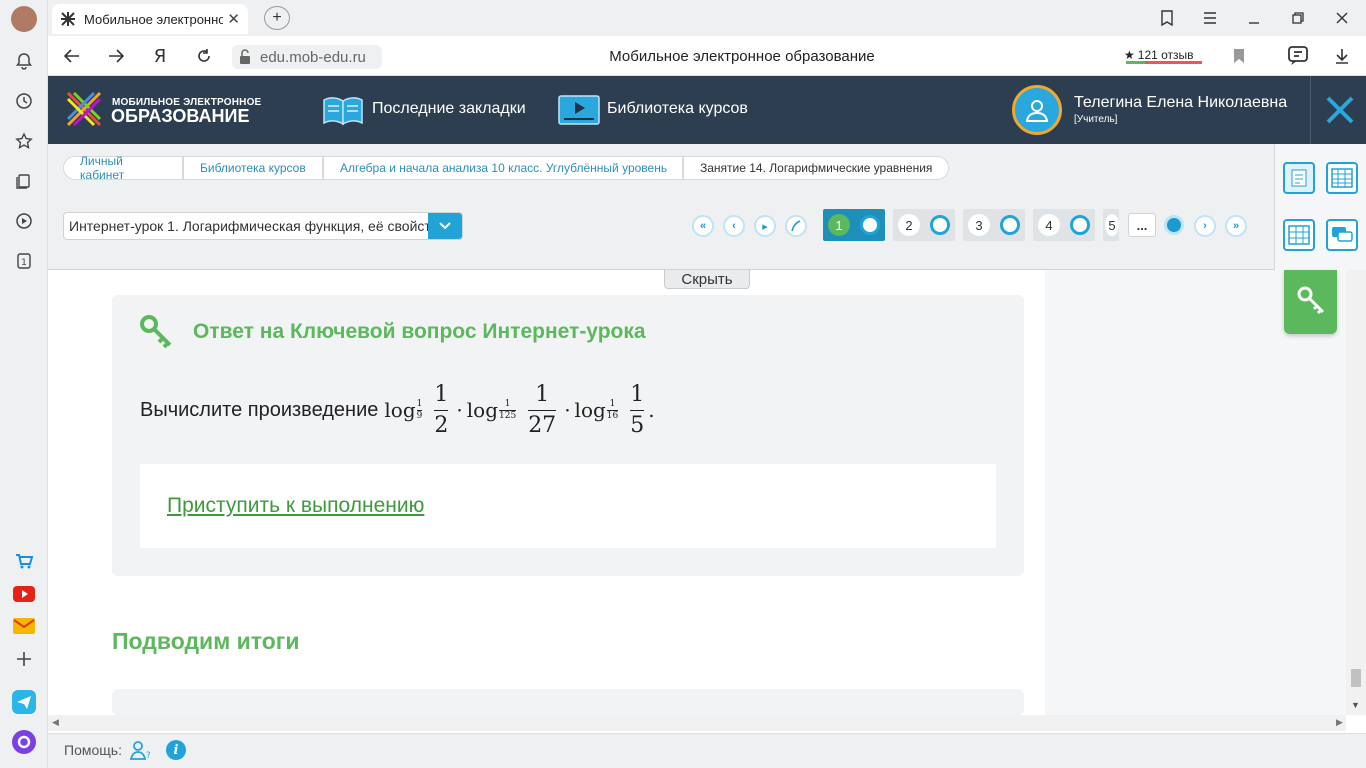  I want to click on collections-icon, so click(24, 181).